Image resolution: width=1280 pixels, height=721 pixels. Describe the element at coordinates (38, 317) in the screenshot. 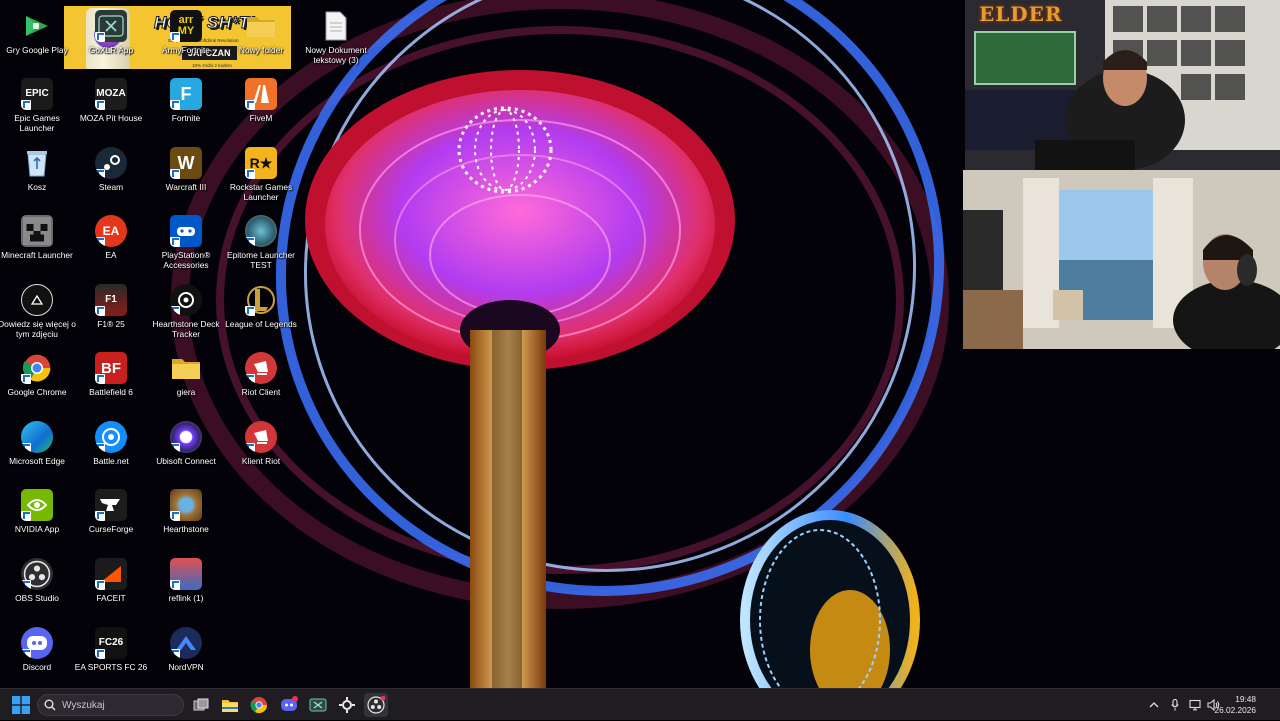

I see `desktop-icon-spotlight-info: Dowiedz się więcej o tym zdjęciu` at that location.